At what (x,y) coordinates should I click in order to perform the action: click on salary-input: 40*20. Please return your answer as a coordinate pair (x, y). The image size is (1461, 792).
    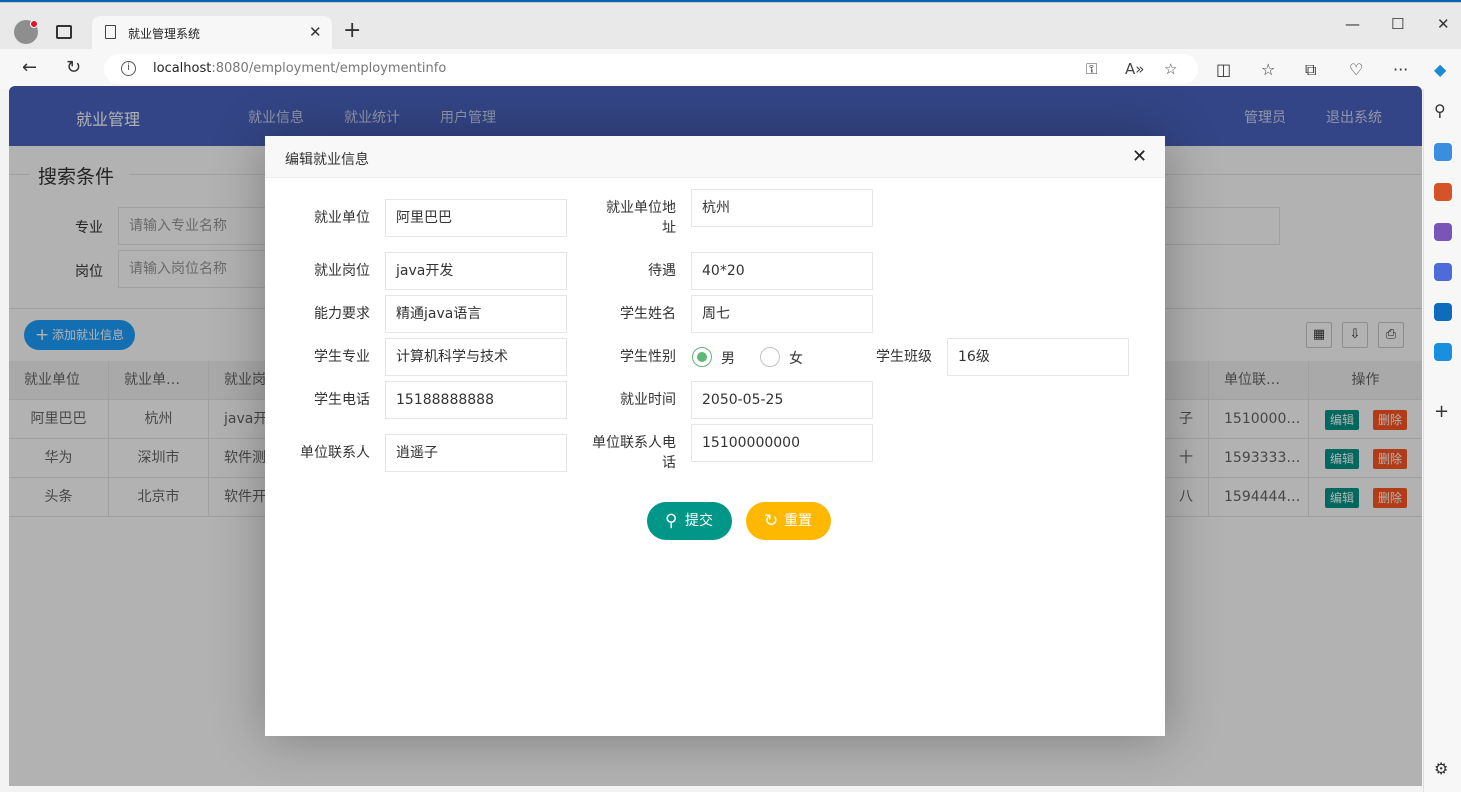
    Looking at the image, I should click on (782, 271).